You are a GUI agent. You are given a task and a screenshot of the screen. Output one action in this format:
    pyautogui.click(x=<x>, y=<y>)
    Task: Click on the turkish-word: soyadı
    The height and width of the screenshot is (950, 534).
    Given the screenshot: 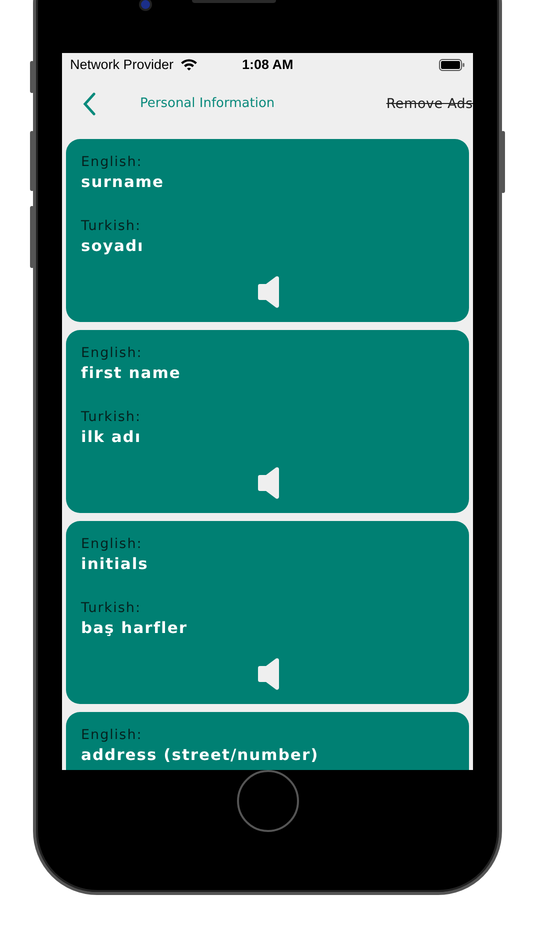 What is the action you would take?
    pyautogui.click(x=113, y=246)
    